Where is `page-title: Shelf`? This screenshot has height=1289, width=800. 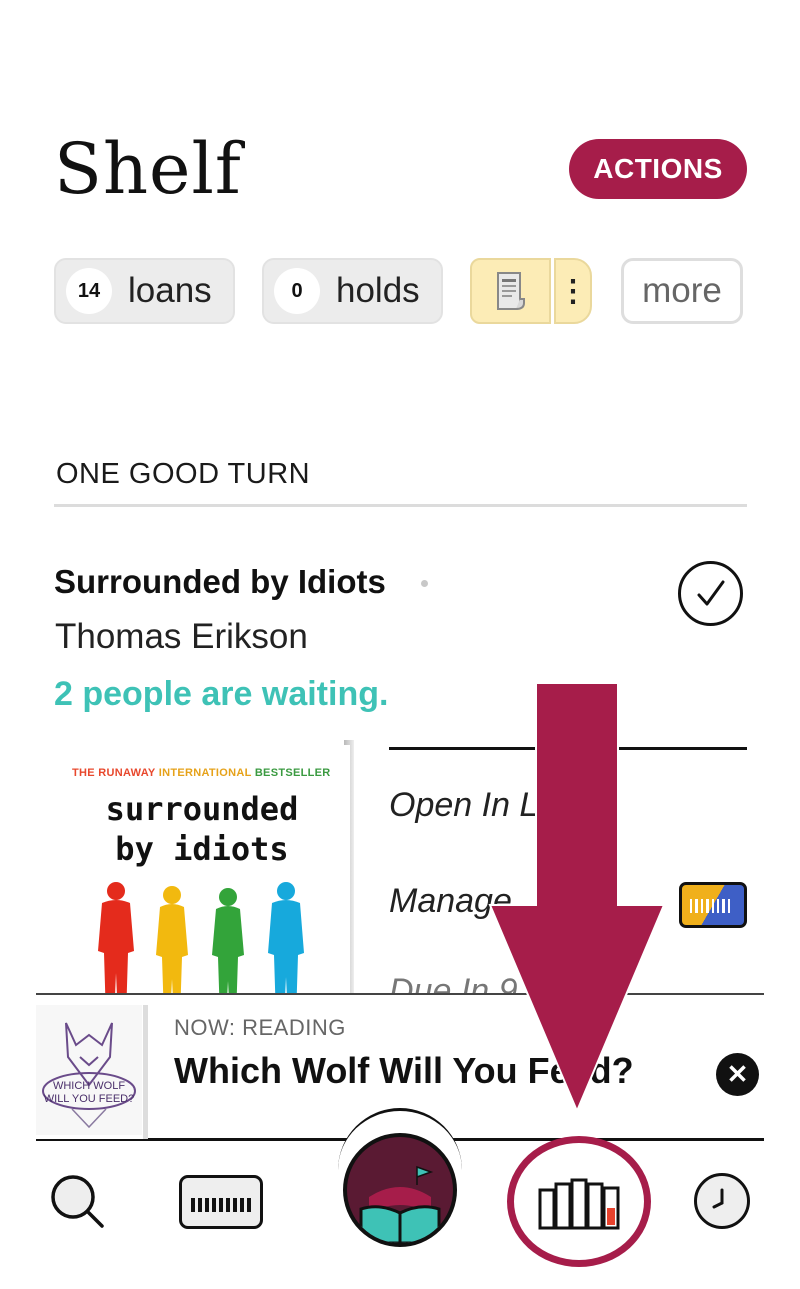 page-title: Shelf is located at coordinates (148, 169).